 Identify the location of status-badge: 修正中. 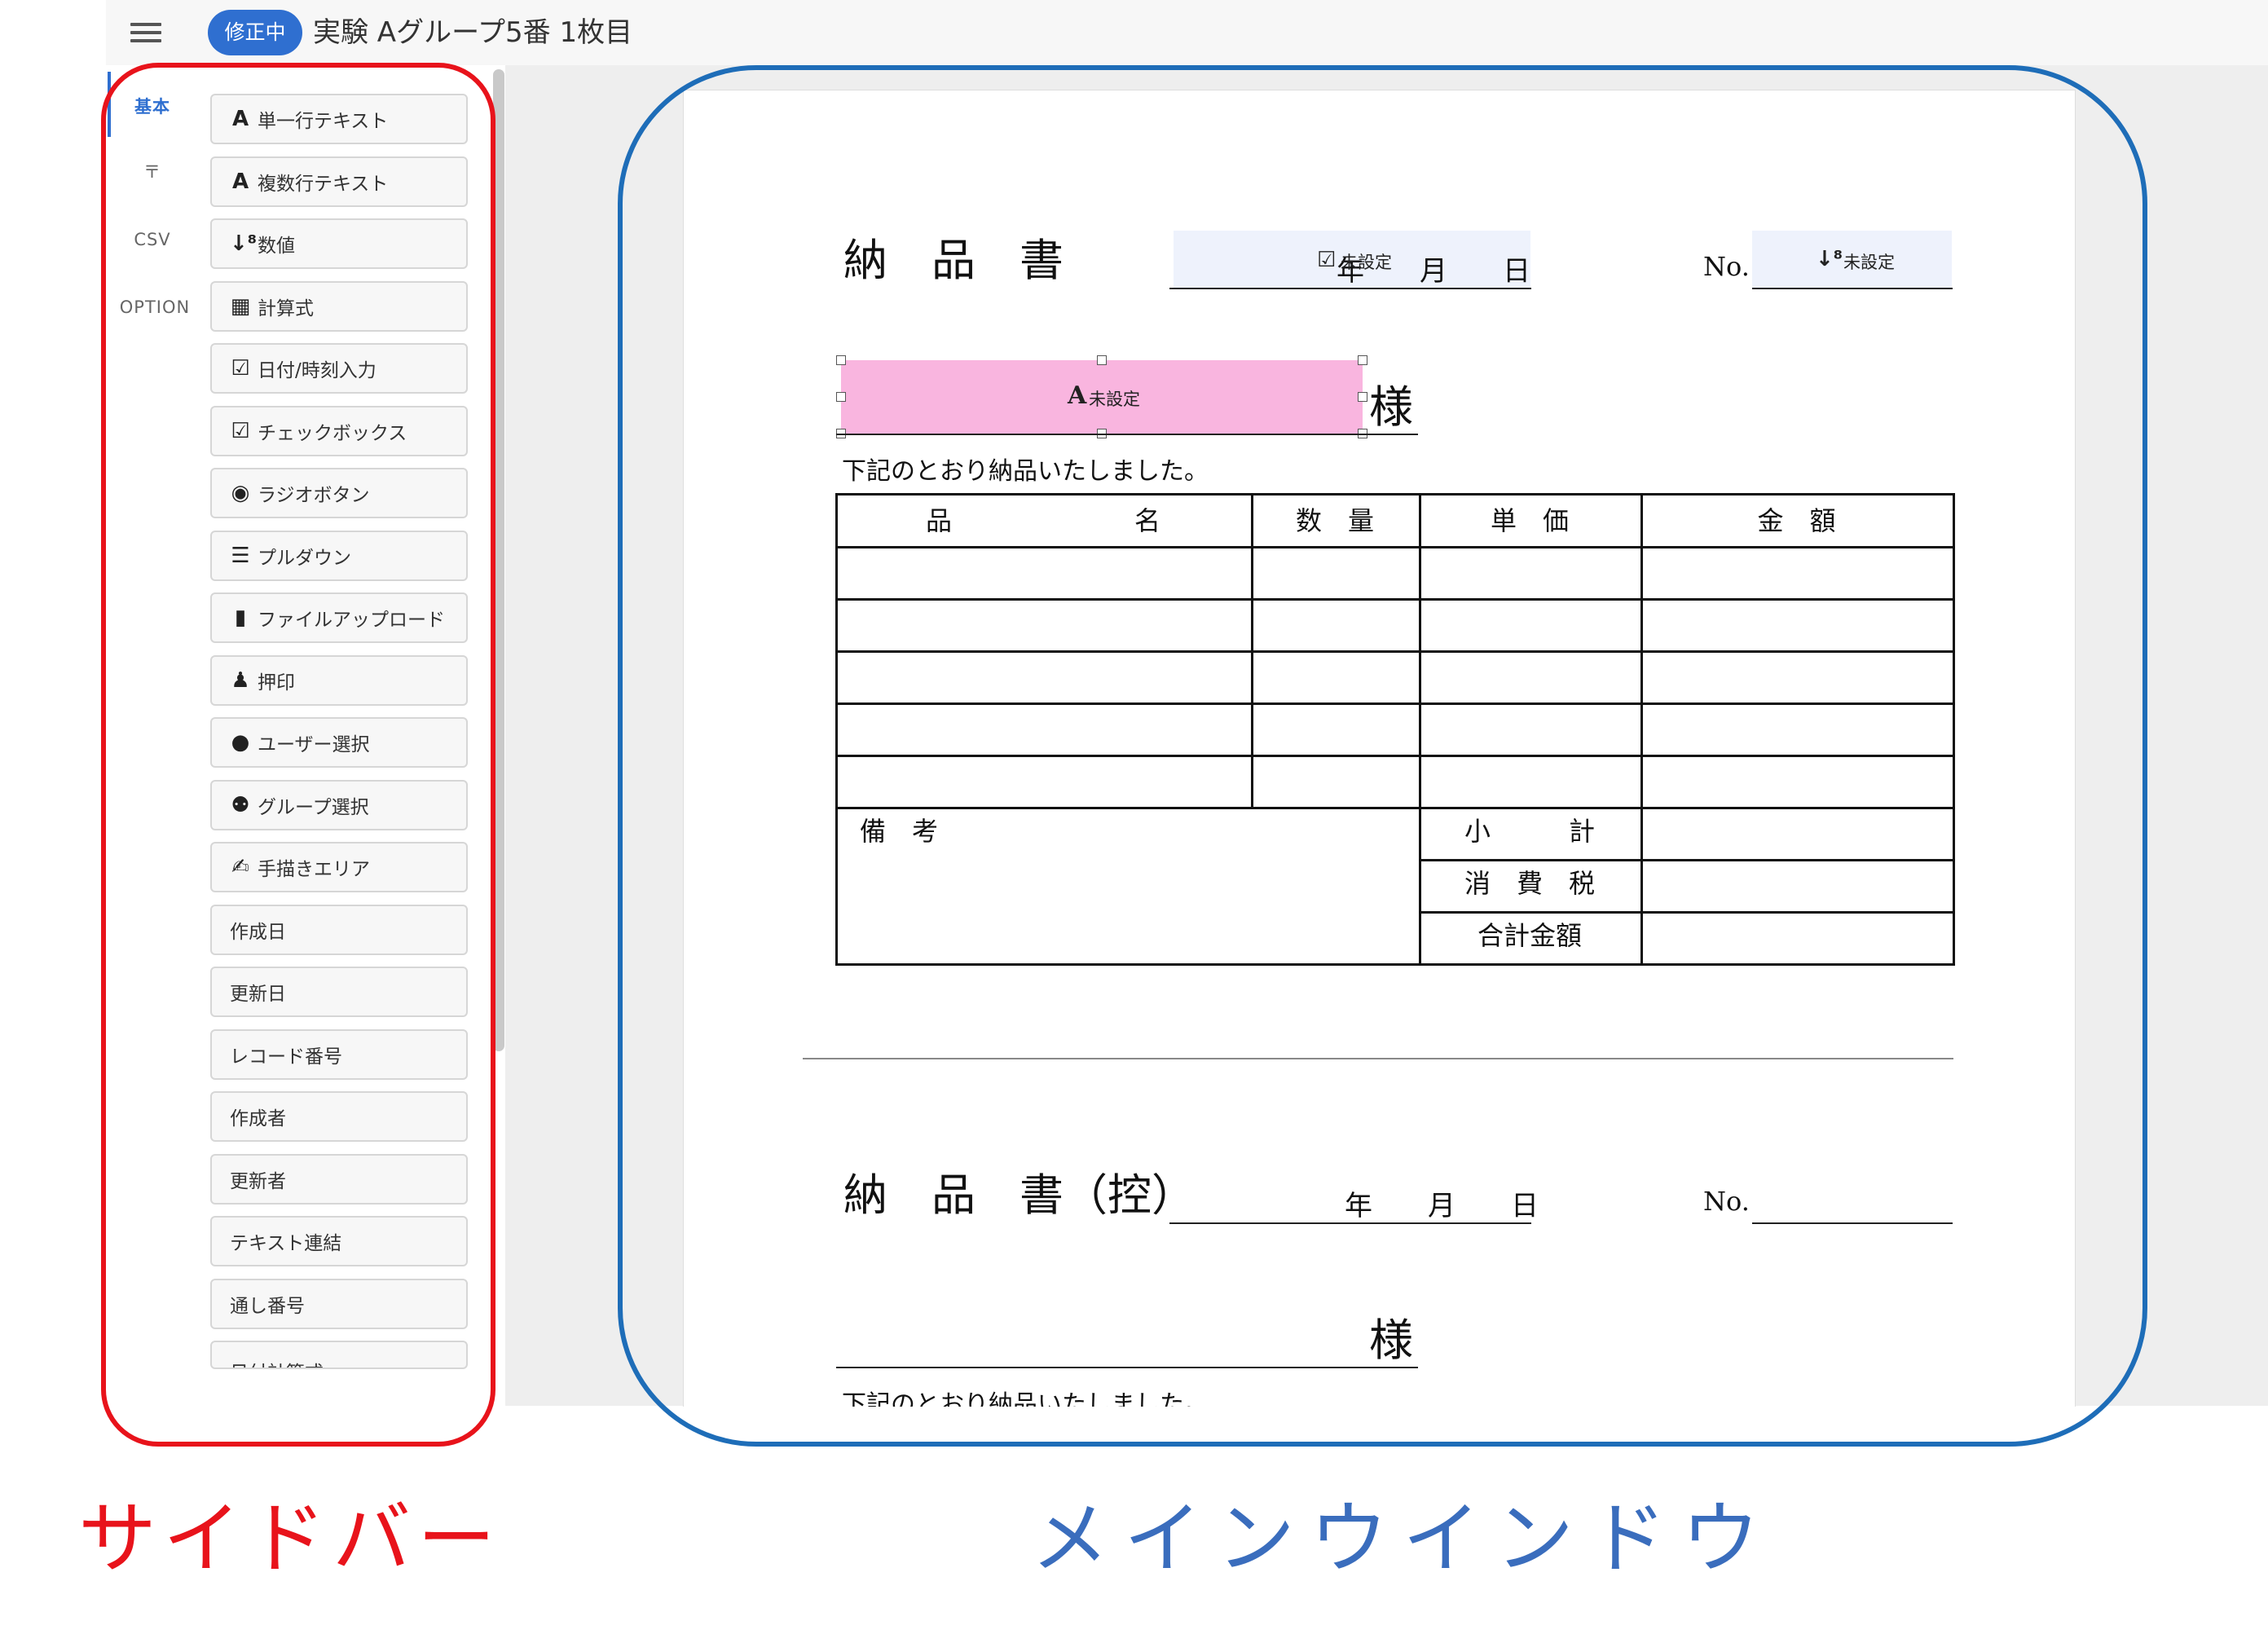
(255, 32).